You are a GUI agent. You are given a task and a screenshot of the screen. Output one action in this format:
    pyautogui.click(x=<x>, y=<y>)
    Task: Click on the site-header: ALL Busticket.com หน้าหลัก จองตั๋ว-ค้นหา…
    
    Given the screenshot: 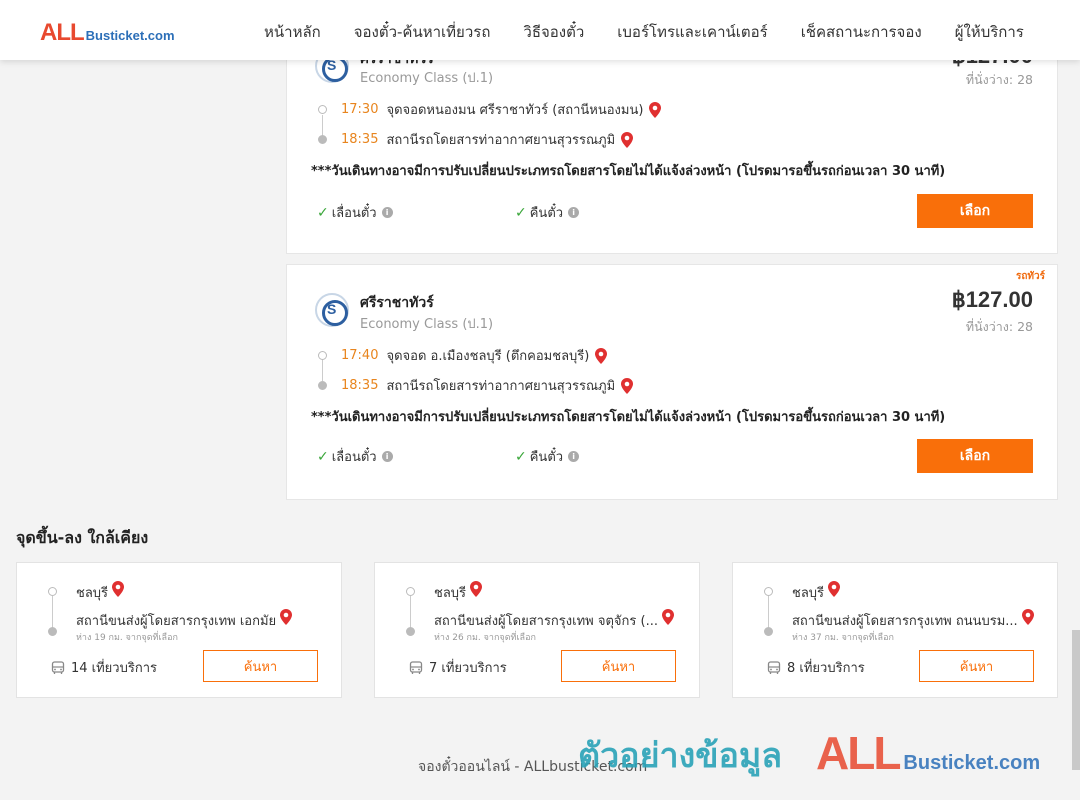 What is the action you would take?
    pyautogui.click(x=540, y=30)
    